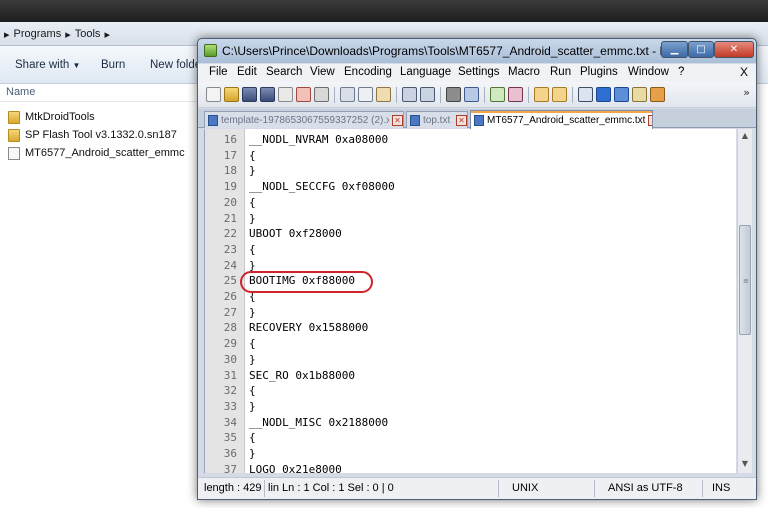  Describe the element at coordinates (524, 72) in the screenshot. I see `menu-macro: Macro` at that location.